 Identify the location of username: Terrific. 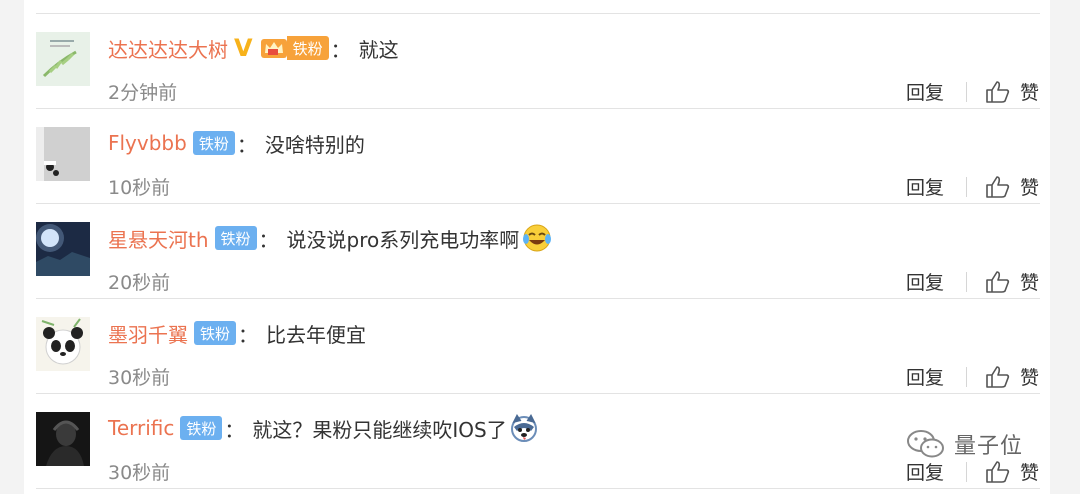
(141, 428).